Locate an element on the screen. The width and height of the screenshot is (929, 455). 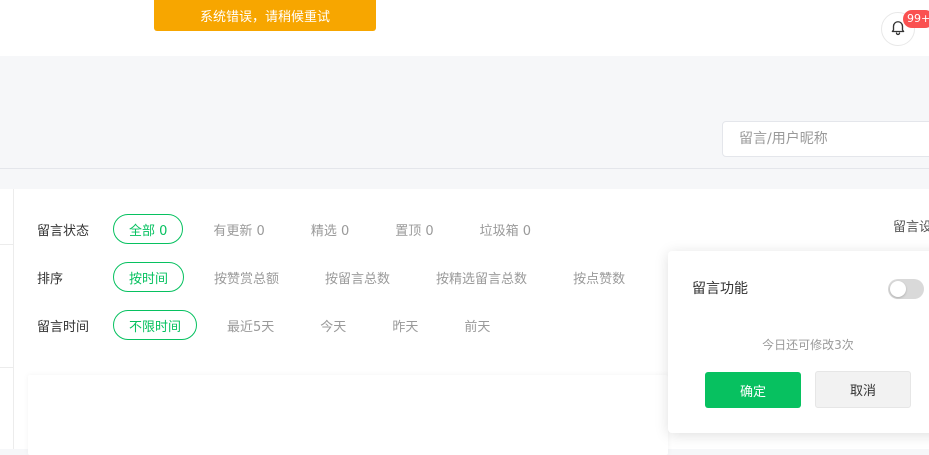
left-sidebar-edge is located at coordinates (7, 319).